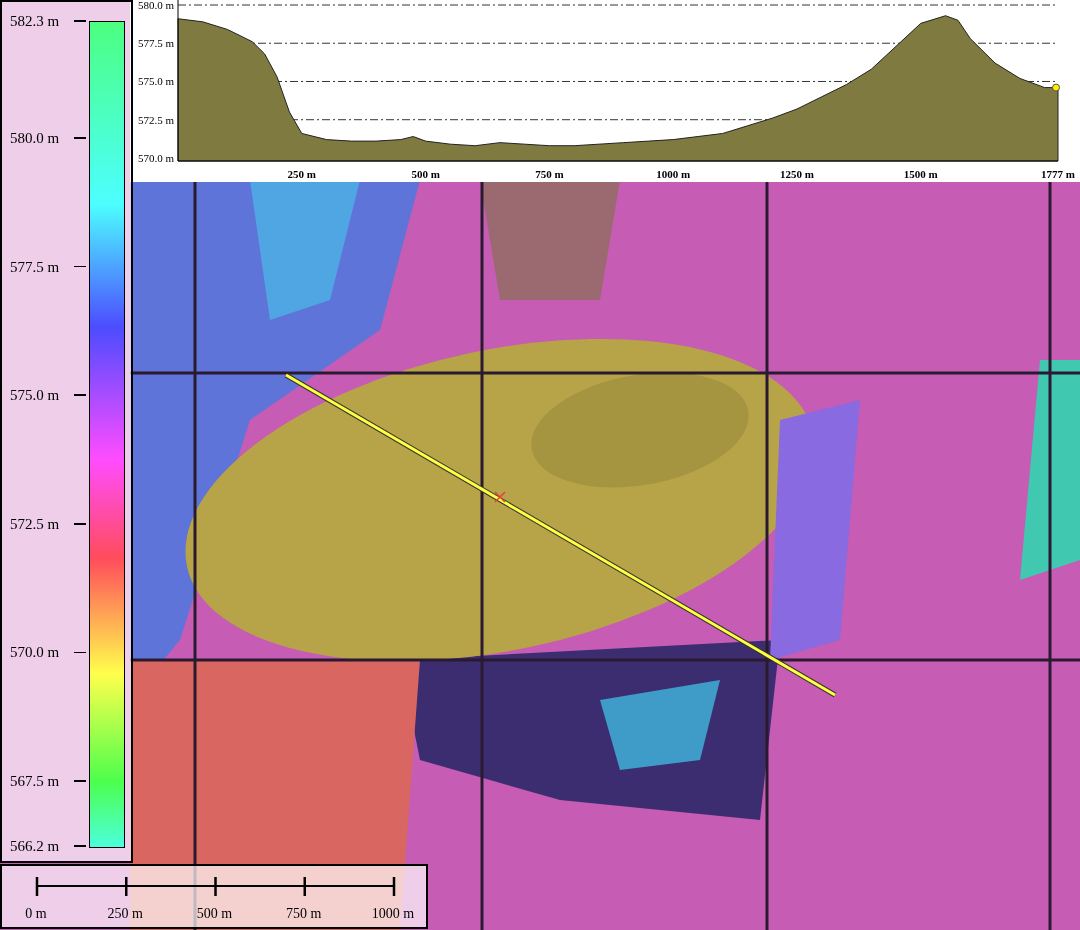  What do you see at coordinates (1058, 174) in the screenshot?
I see `x-tick-label: 1777 m` at bounding box center [1058, 174].